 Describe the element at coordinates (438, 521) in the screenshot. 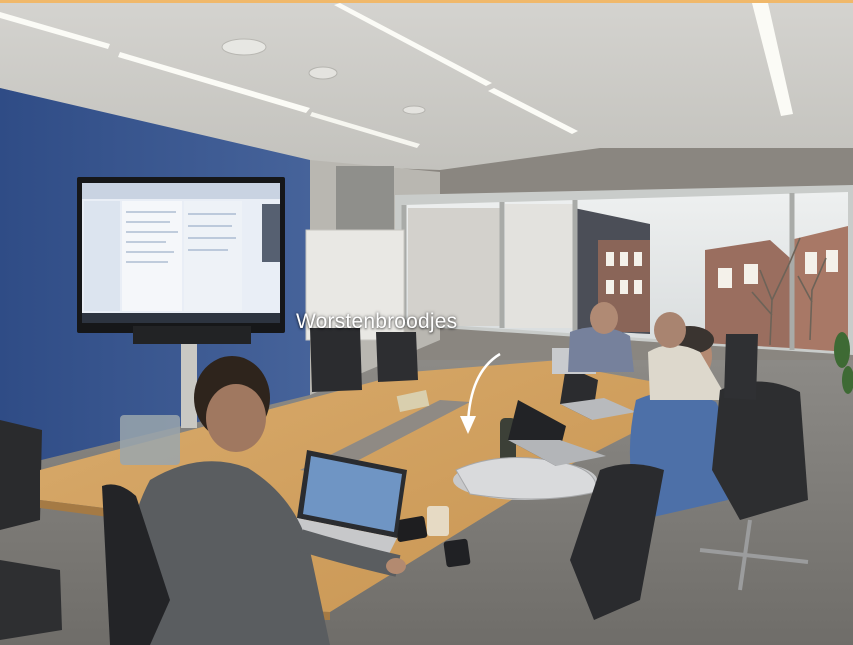

I see `drinking-glass` at that location.